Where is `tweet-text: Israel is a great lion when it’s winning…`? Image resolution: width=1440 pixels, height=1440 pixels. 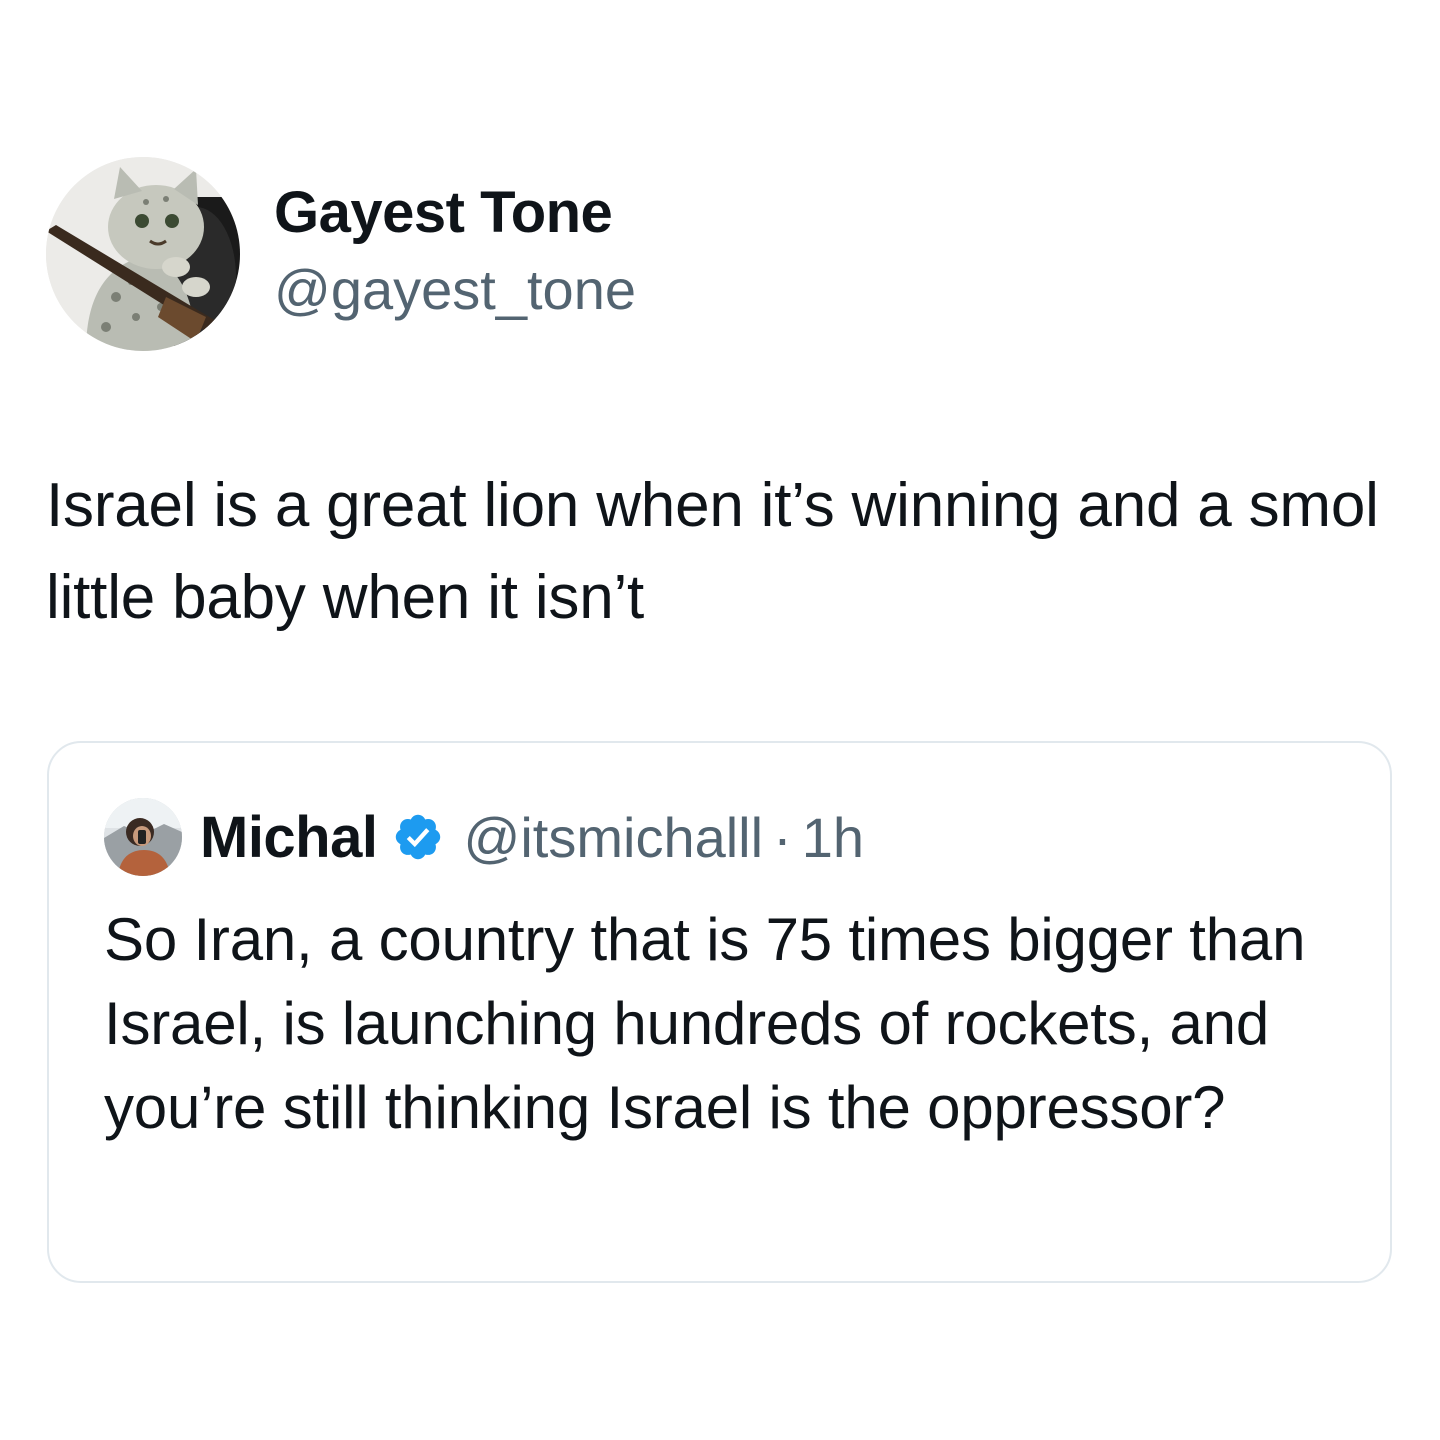 tweet-text: Israel is a great lion when it’s winning… is located at coordinates (712, 551).